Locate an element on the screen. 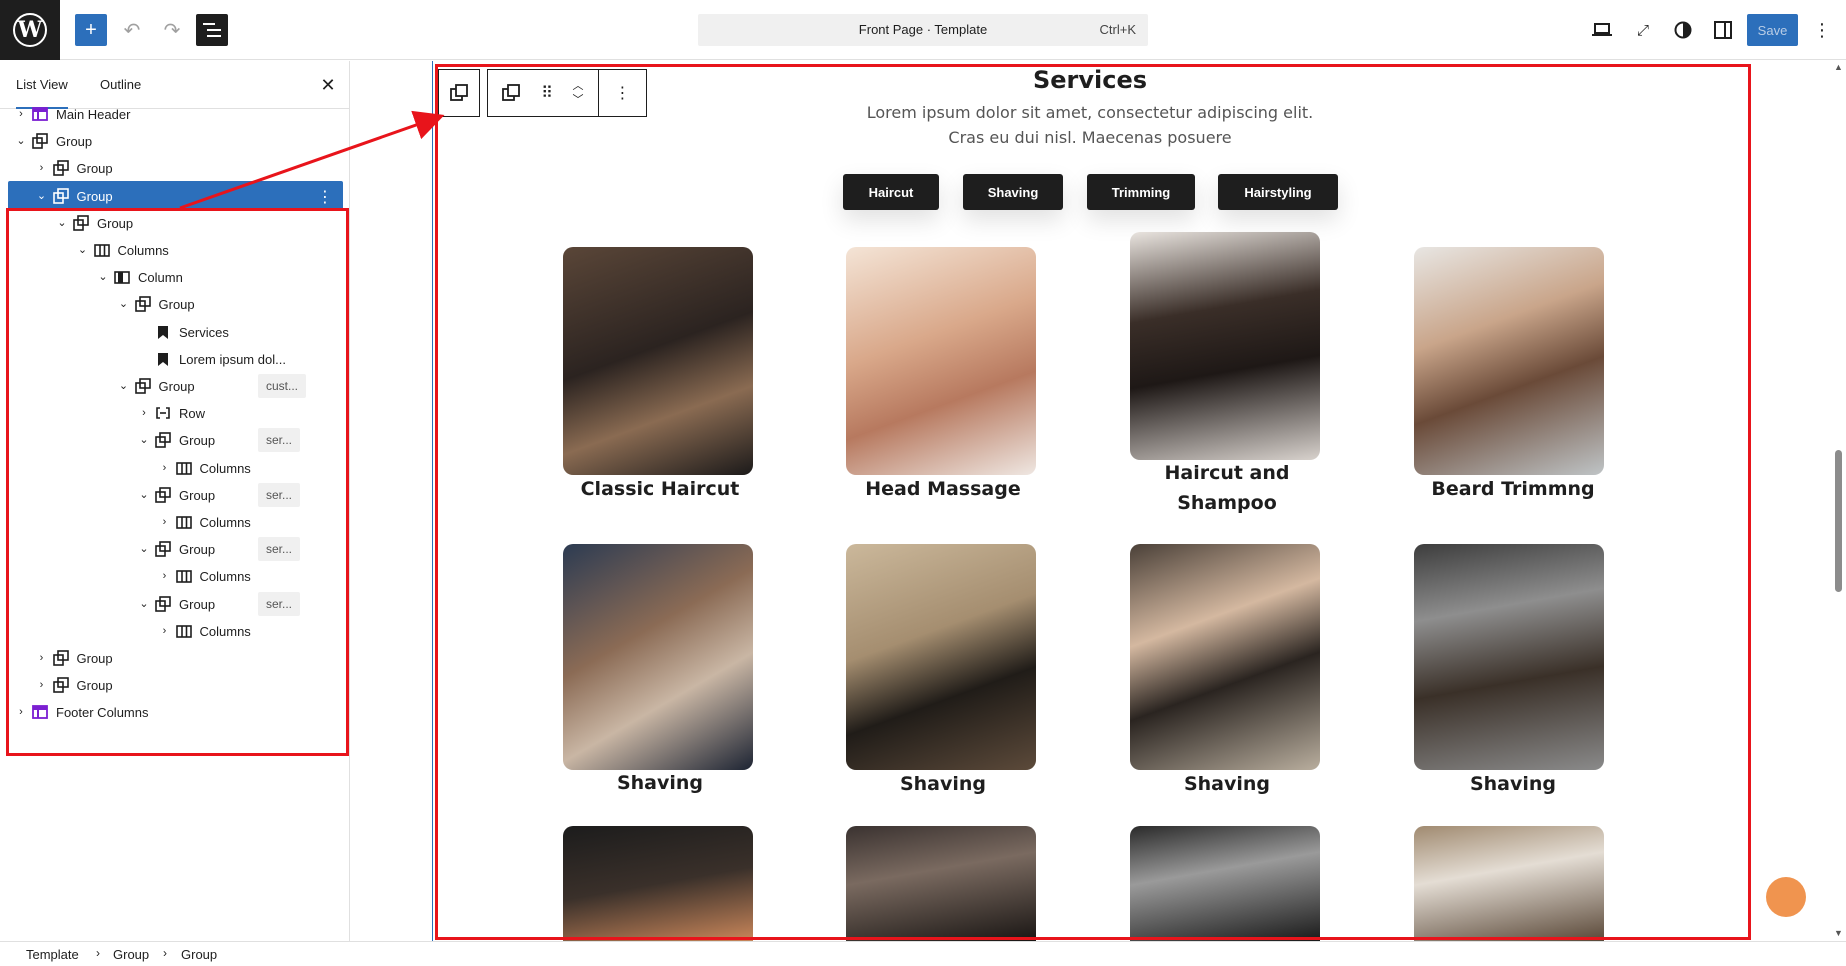 The width and height of the screenshot is (1846, 966). block-breadcrumb: Template › Group › Group is located at coordinates (923, 953).